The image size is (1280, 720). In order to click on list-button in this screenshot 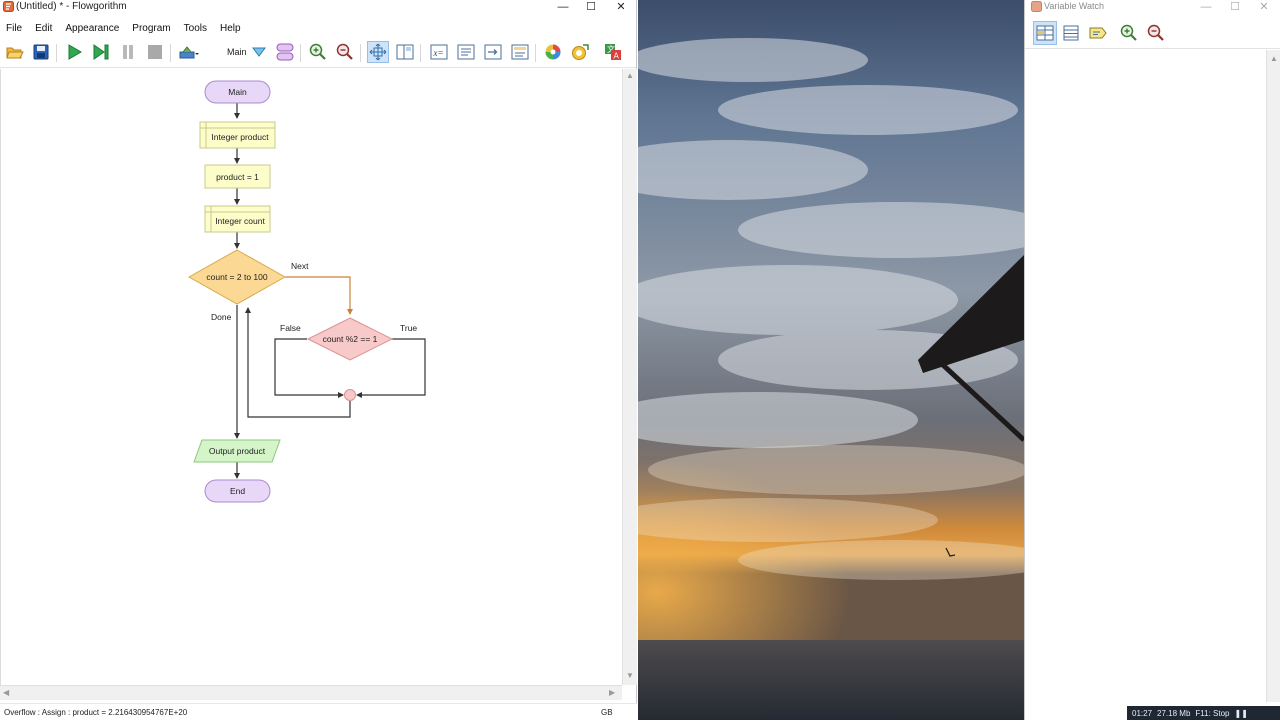, I will do `click(1071, 33)`.